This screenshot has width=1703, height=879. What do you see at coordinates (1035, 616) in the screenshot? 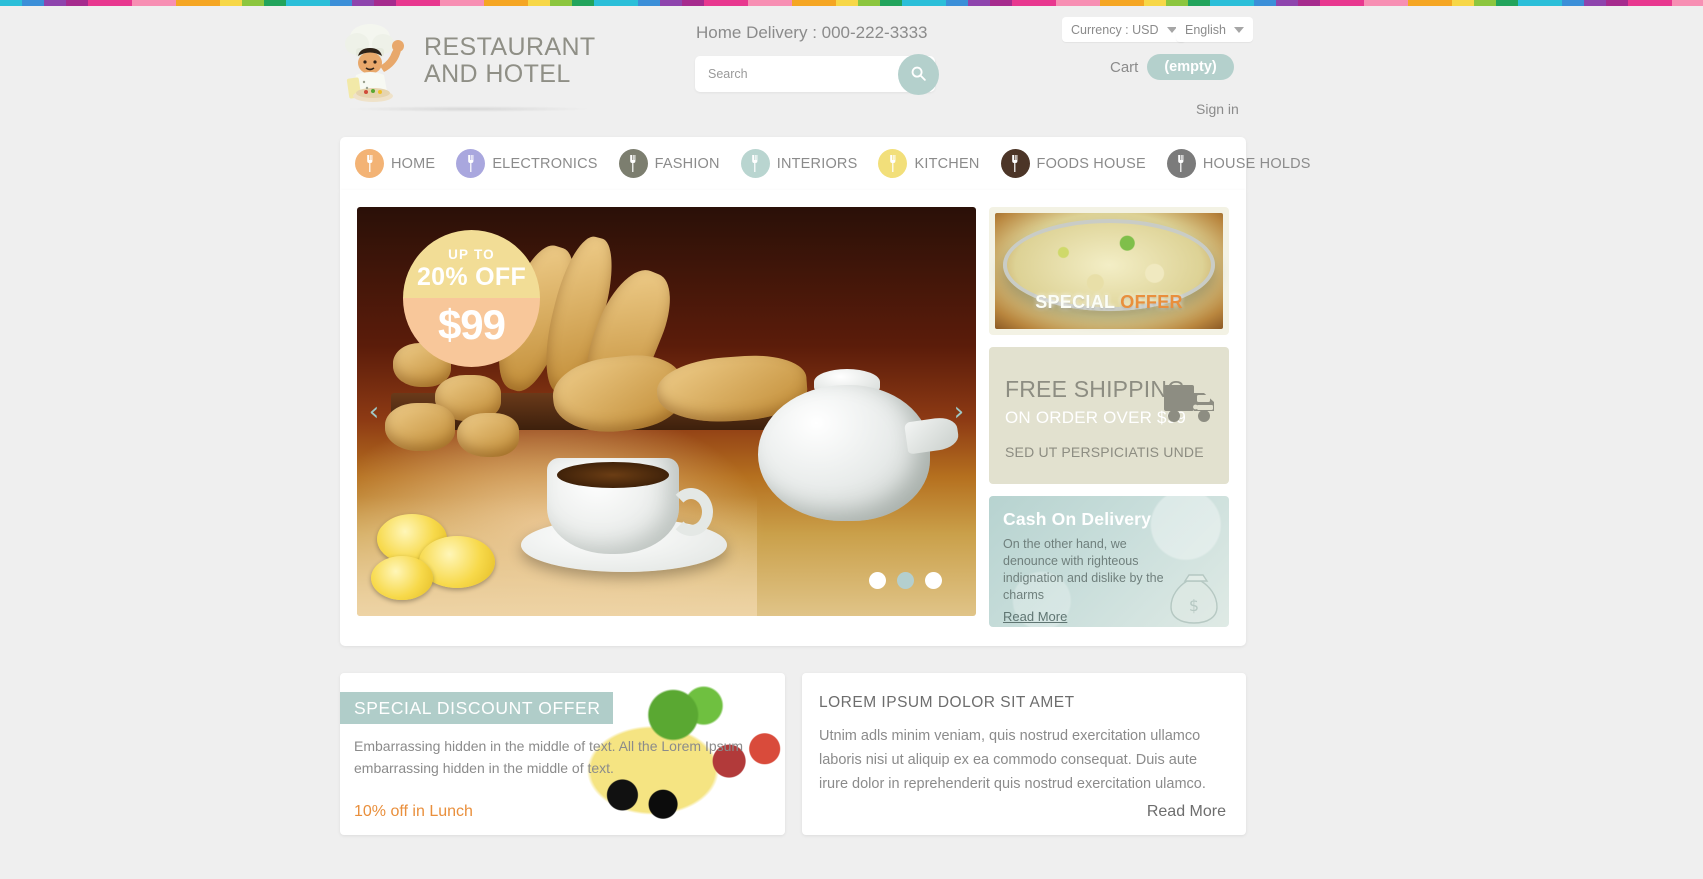
I see `cod-read-more-link: Read More` at bounding box center [1035, 616].